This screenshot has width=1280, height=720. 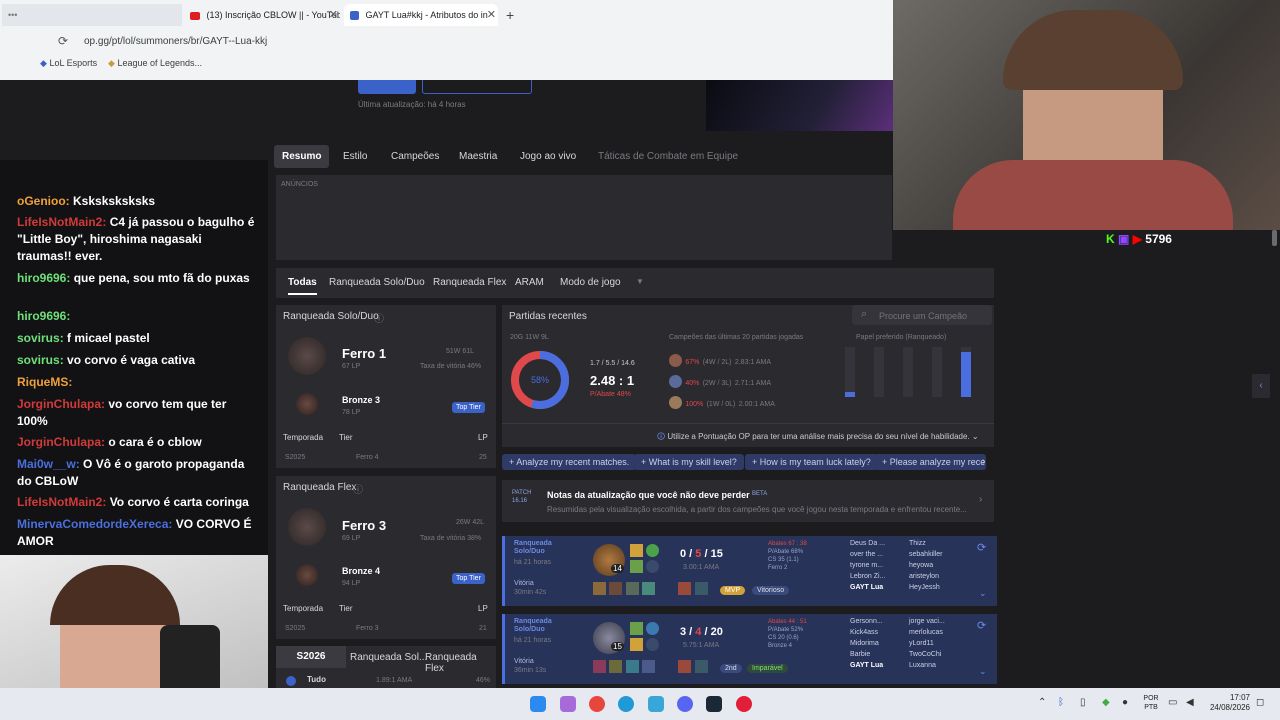 I want to click on player-name: Midorima, so click(x=866, y=643).